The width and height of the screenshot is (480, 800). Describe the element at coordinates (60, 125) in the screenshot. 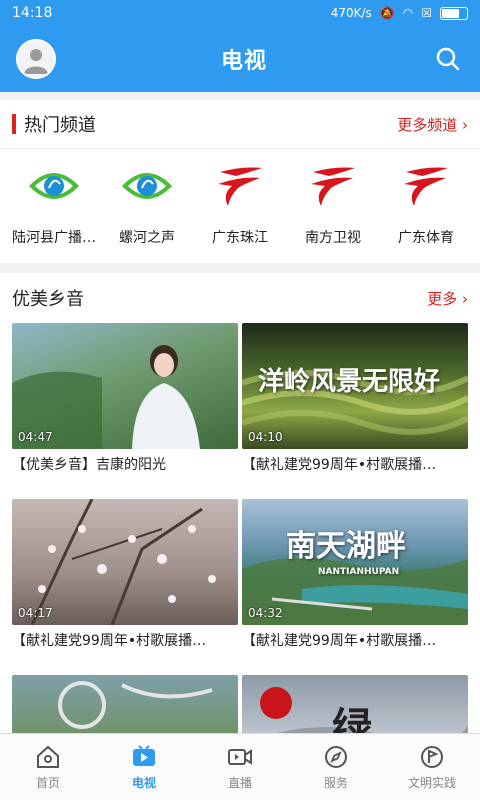

I see `hot-channels-title: 热门频道` at that location.